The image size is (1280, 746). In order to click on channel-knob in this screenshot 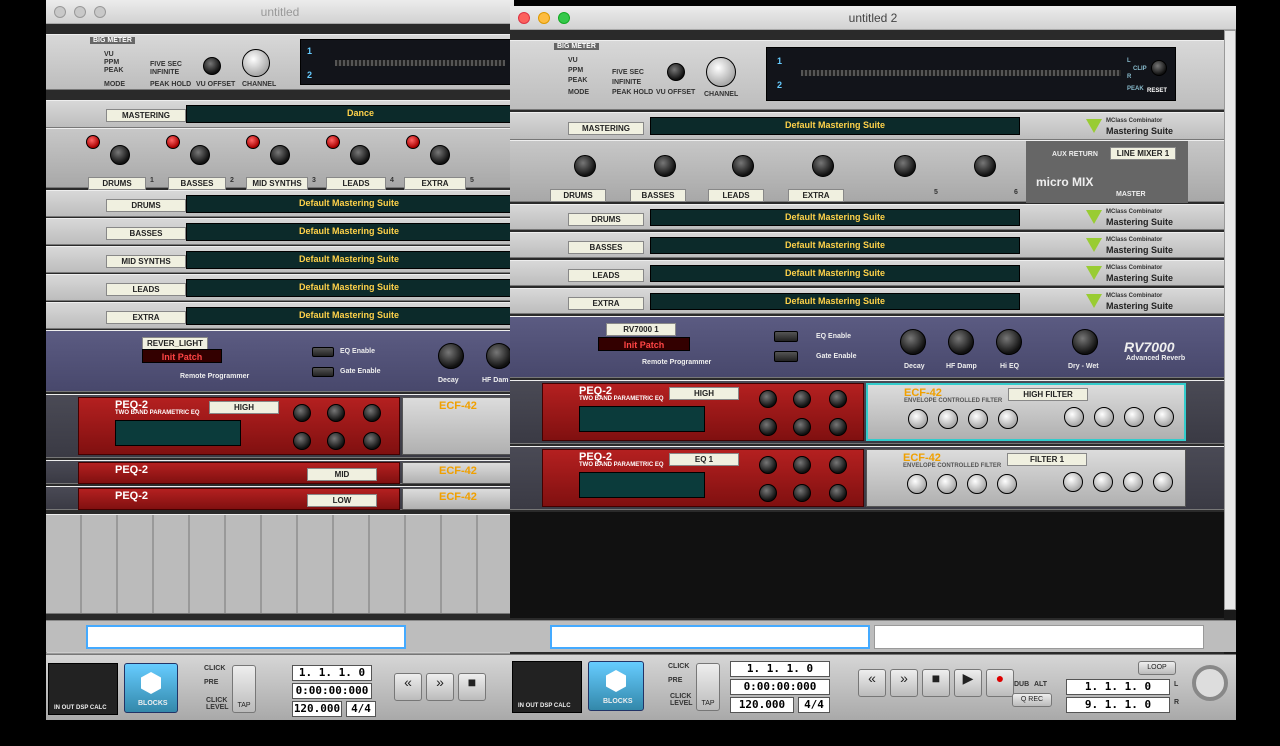, I will do `click(721, 72)`.